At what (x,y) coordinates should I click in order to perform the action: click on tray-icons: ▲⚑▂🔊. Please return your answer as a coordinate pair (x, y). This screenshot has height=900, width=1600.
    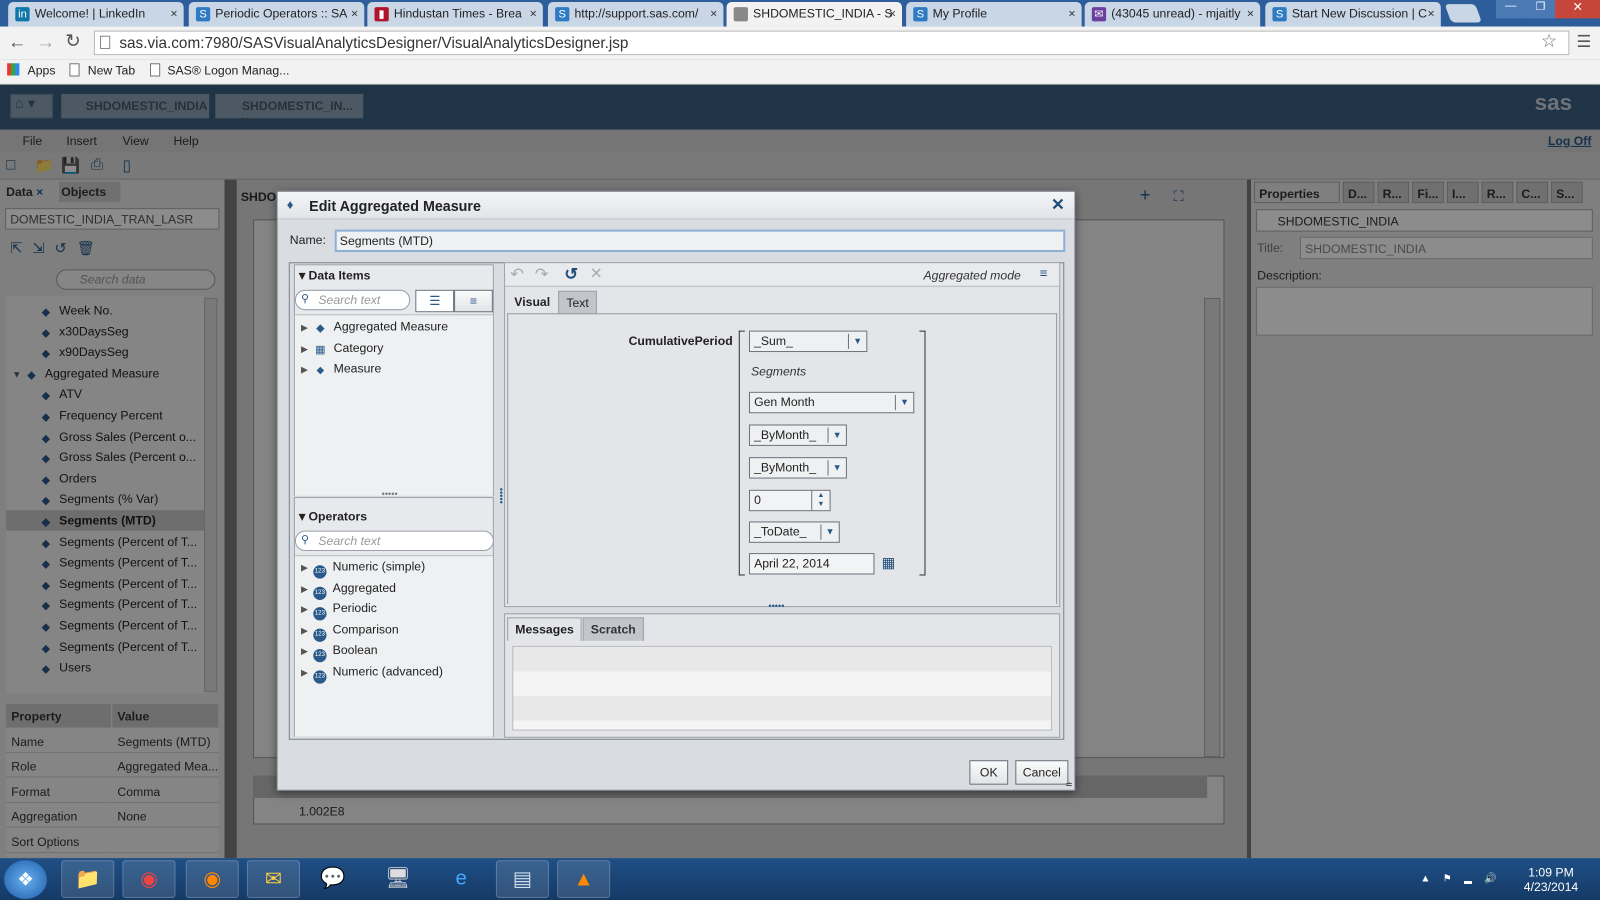
    Looking at the image, I should click on (1464, 878).